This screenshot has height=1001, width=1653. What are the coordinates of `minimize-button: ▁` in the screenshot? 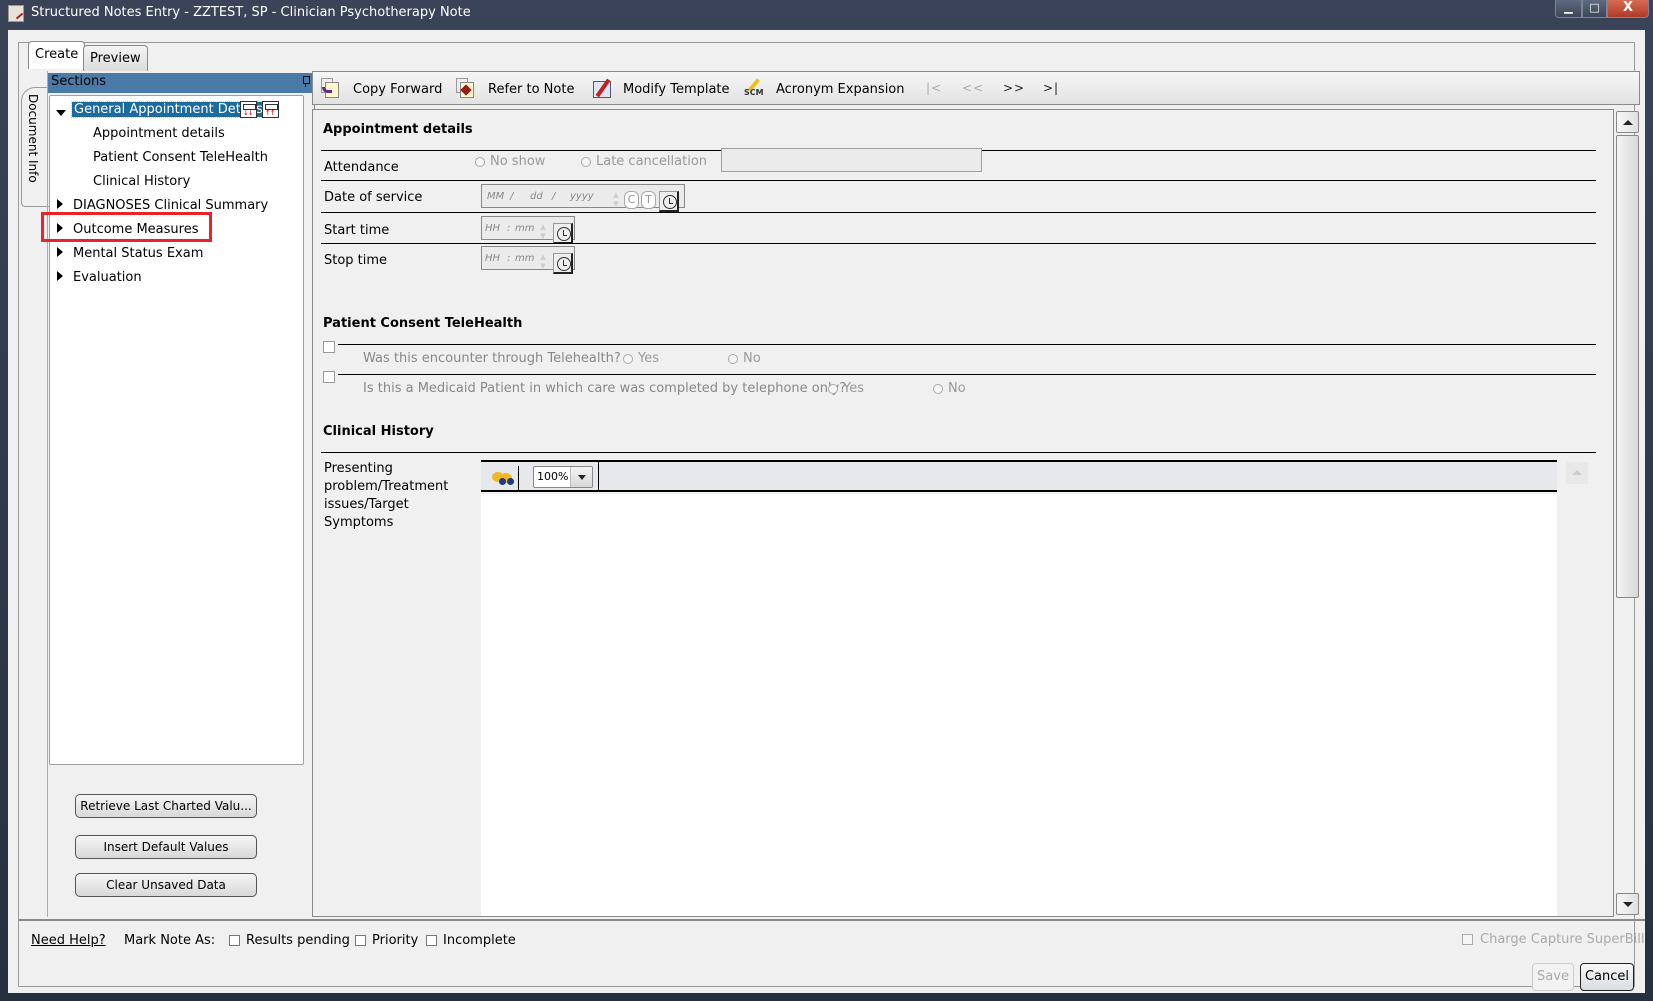 It's located at (1568, 9).